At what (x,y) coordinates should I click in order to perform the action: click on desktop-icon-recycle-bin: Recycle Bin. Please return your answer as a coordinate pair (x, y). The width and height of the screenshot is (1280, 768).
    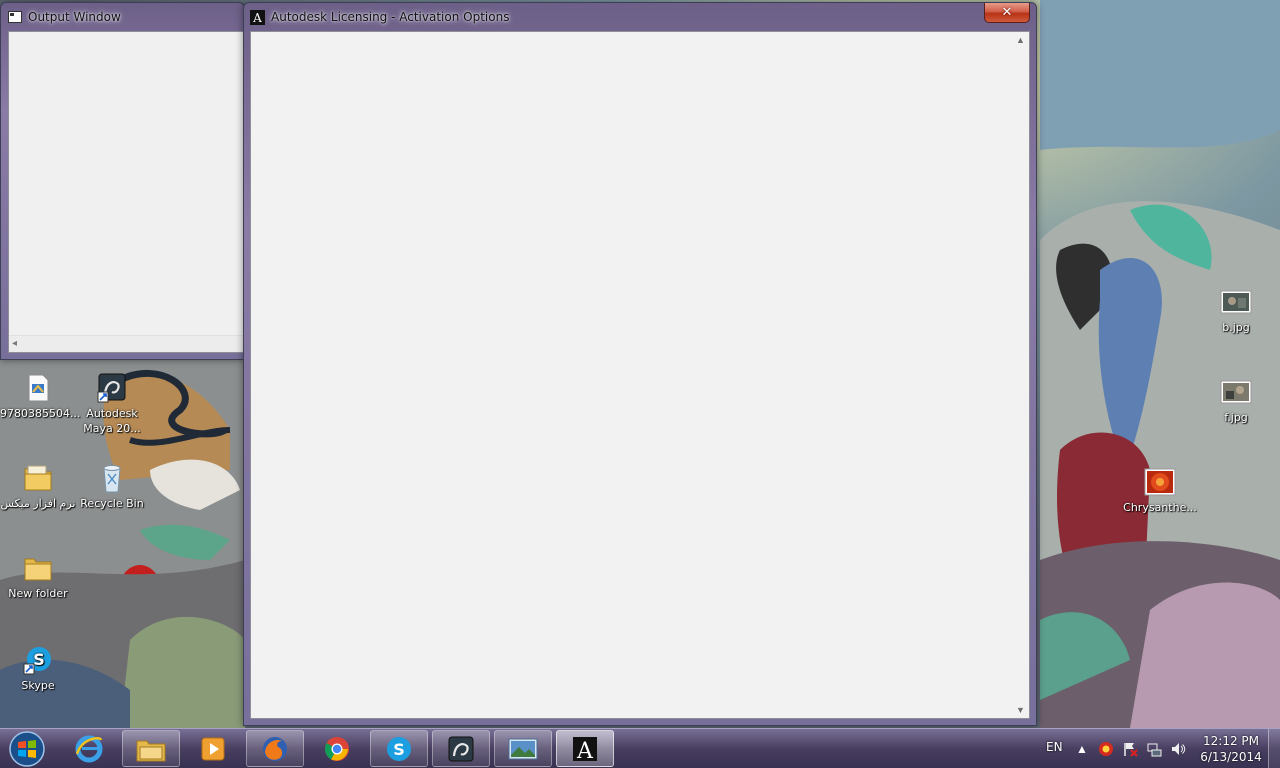
    Looking at the image, I should click on (112, 486).